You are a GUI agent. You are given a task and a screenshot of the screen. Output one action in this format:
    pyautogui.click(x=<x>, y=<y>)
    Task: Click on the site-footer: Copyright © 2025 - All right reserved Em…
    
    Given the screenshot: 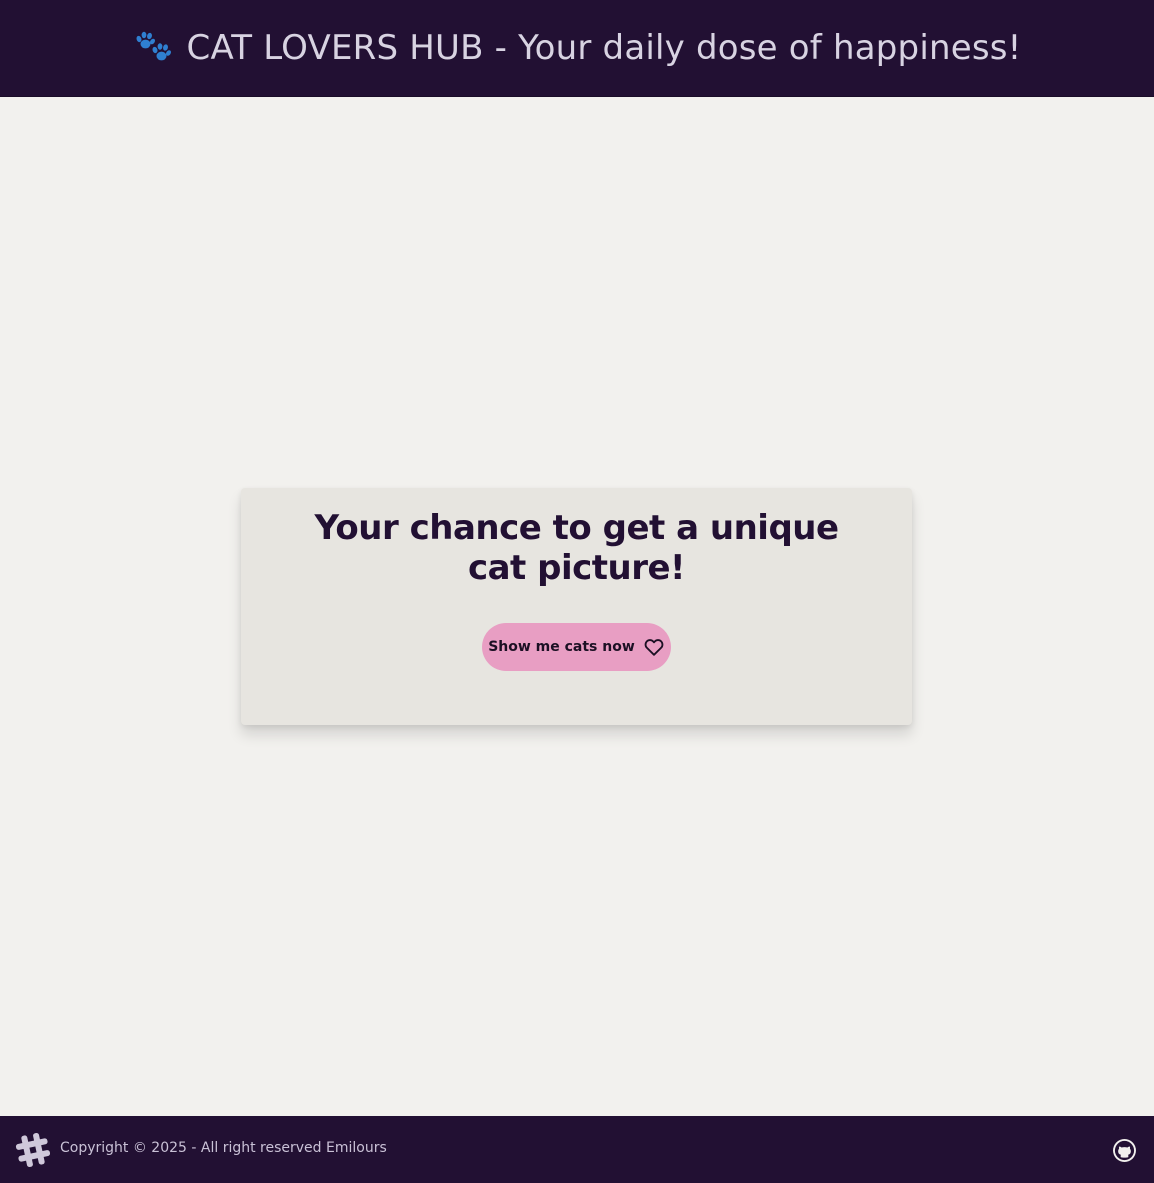 What is the action you would take?
    pyautogui.click(x=577, y=1149)
    